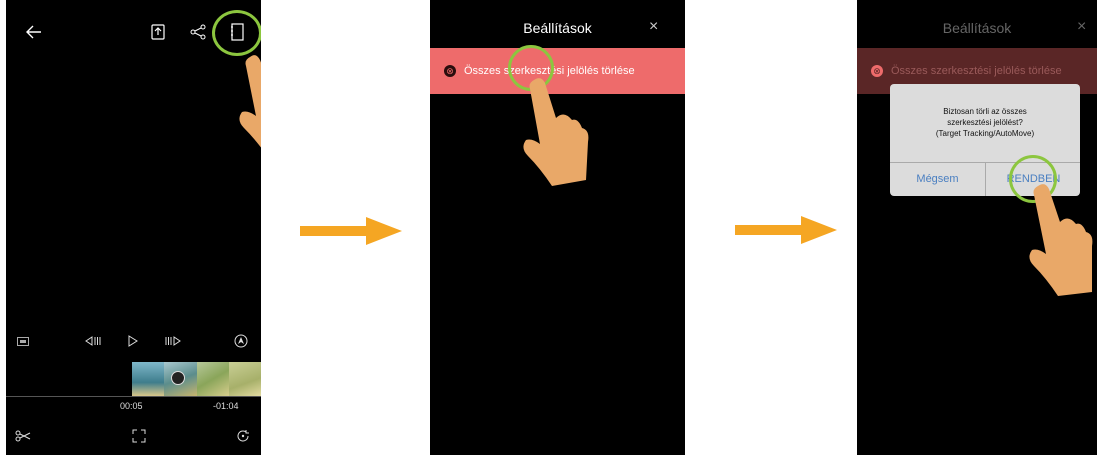 This screenshot has width=1097, height=455. What do you see at coordinates (23, 341) in the screenshot?
I see `aspect-ratio-icon` at bounding box center [23, 341].